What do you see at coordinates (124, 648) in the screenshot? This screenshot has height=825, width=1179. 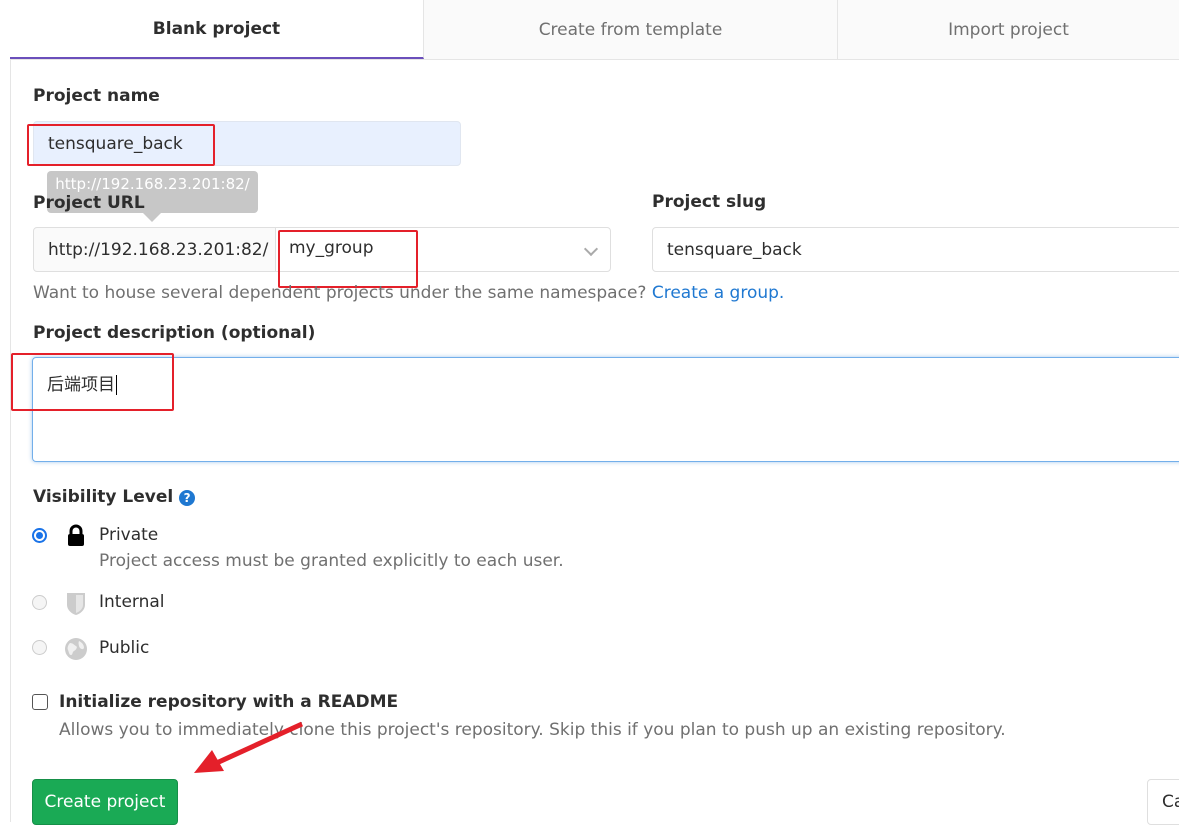 I see `public-label: Public` at bounding box center [124, 648].